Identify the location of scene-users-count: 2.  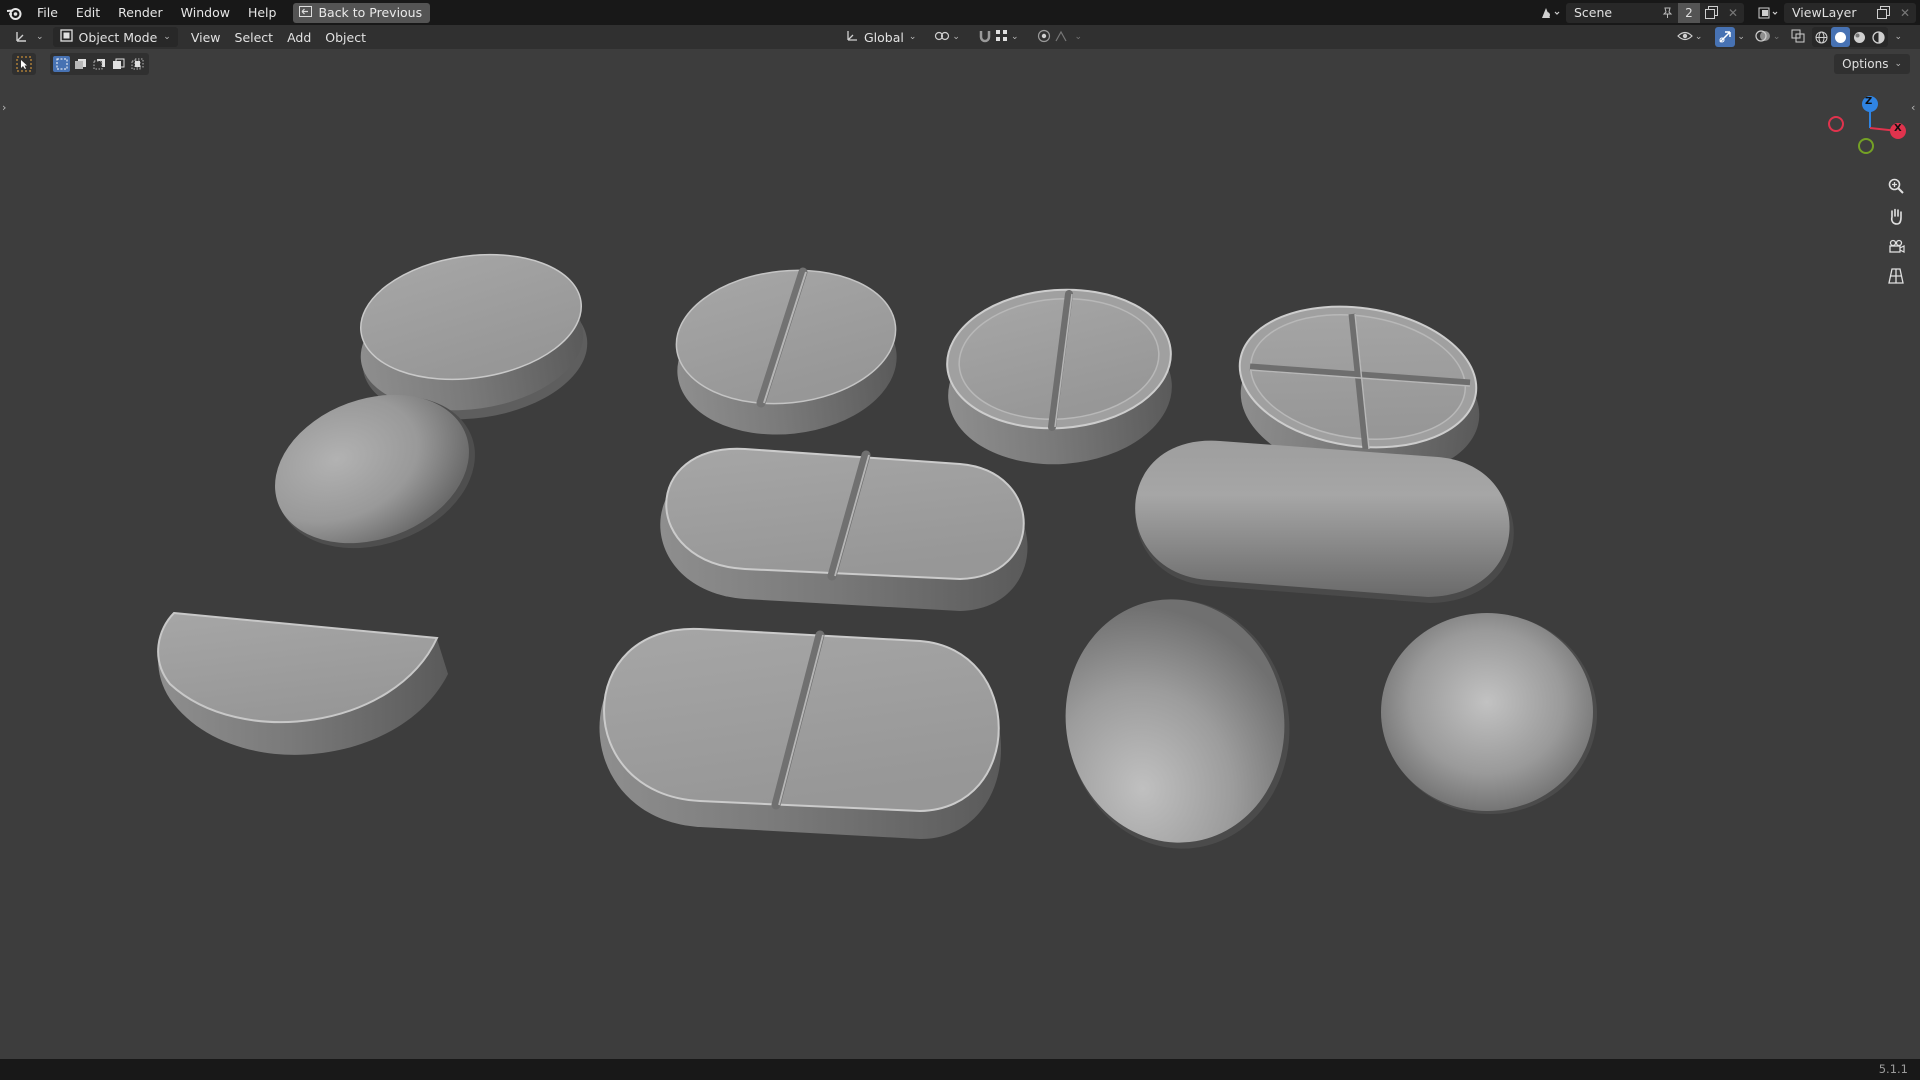
(1689, 12).